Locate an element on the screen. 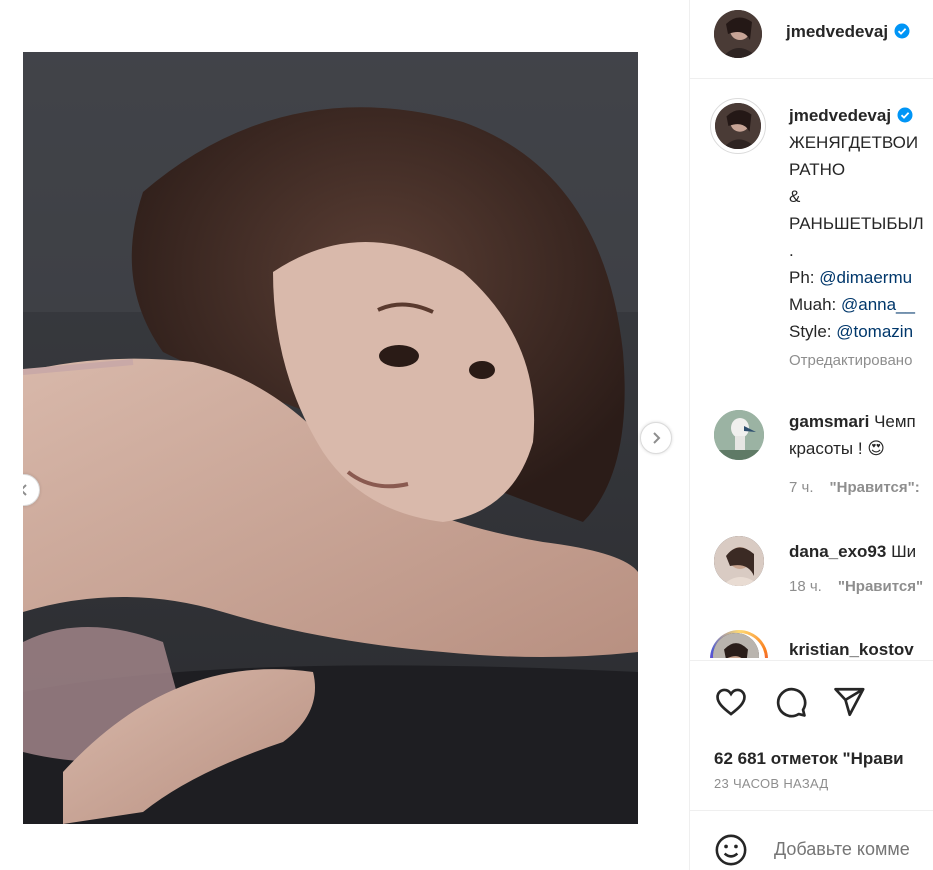 This screenshot has width=933, height=870. paper-plane-icon is located at coordinates (849, 702).